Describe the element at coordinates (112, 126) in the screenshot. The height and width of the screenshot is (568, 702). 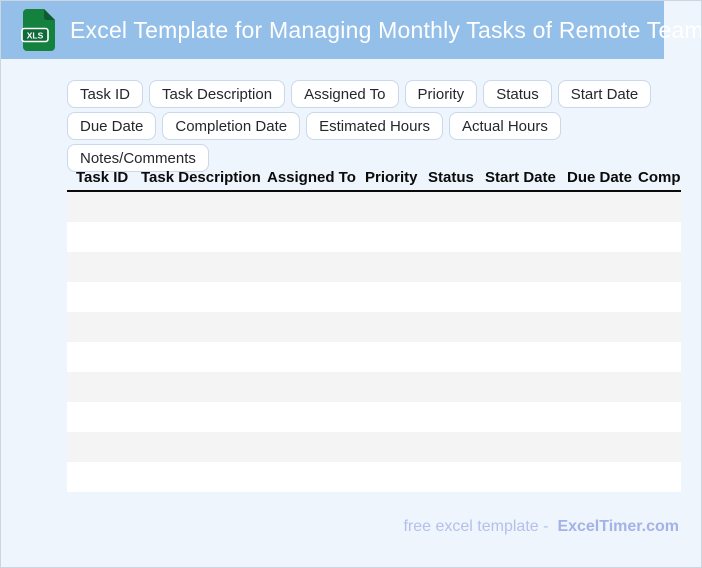
I see `field-chip-due-date: Due Date` at that location.